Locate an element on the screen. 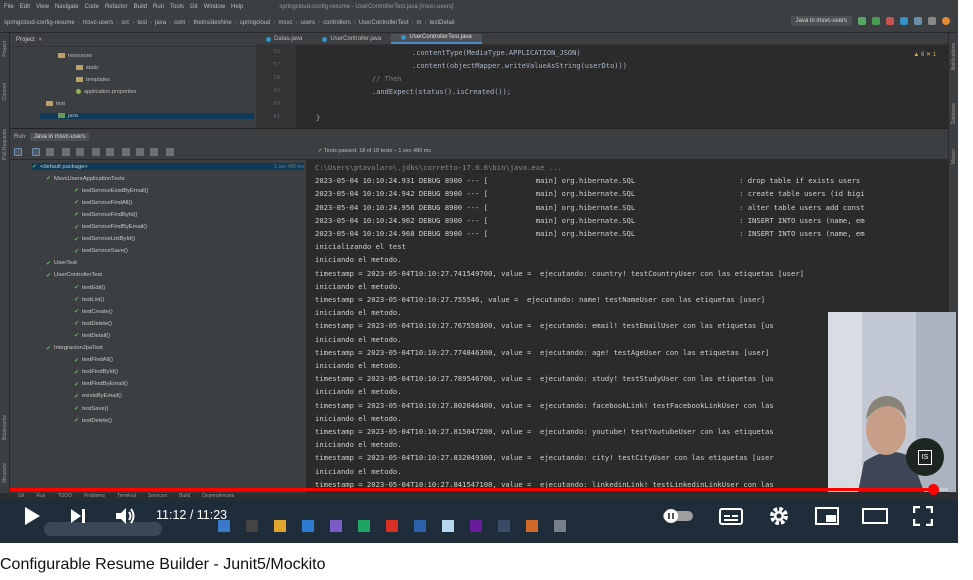  test-tree-item: ✔ testServiceFindById() is located at coordinates (189, 215).